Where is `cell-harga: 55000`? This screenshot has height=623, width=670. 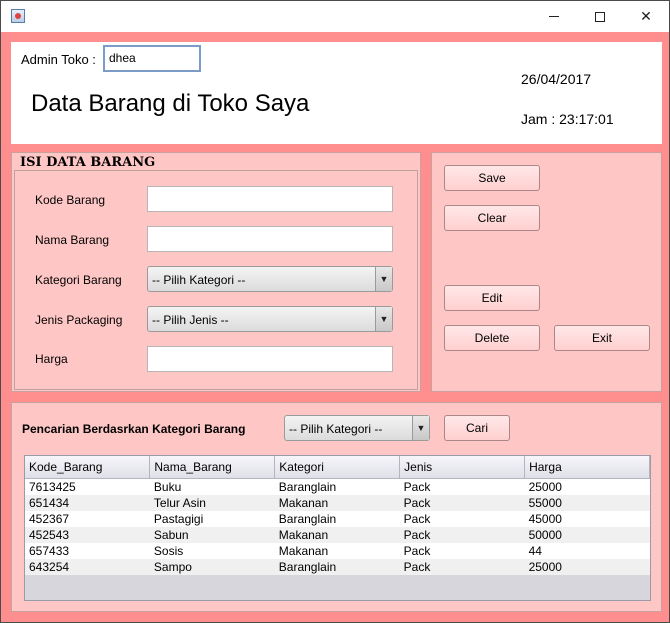 cell-harga: 55000 is located at coordinates (587, 502).